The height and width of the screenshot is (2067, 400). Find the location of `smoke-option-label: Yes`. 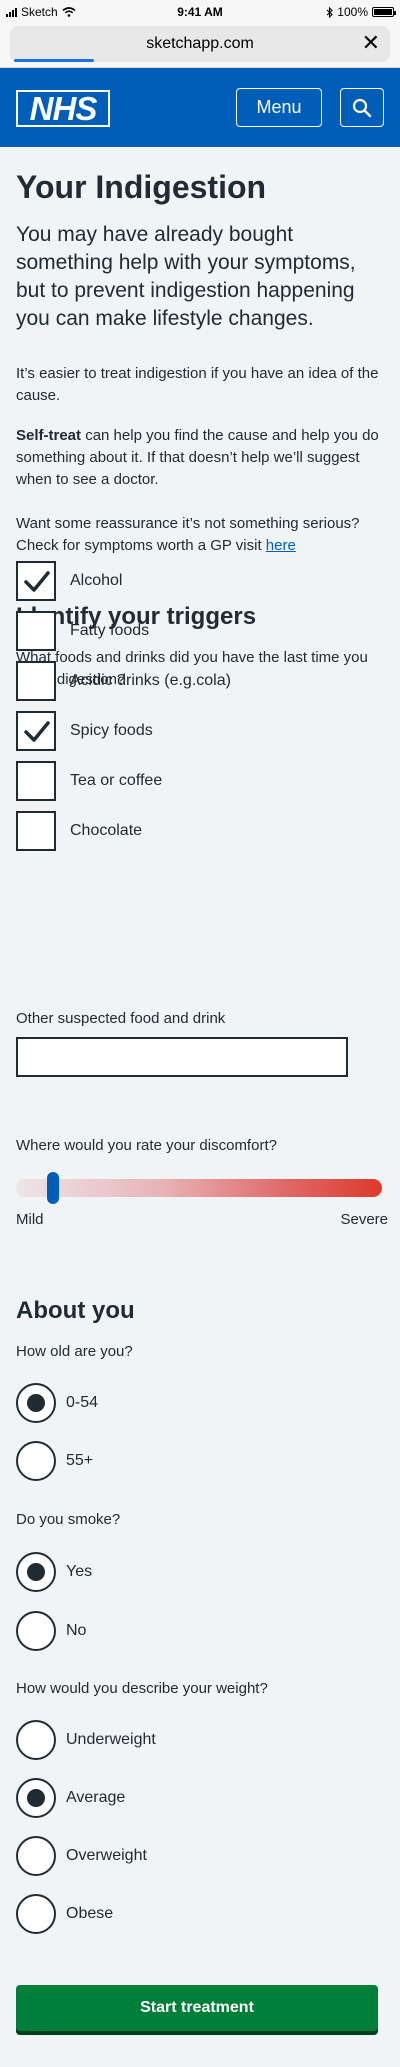

smoke-option-label: Yes is located at coordinates (79, 1571).